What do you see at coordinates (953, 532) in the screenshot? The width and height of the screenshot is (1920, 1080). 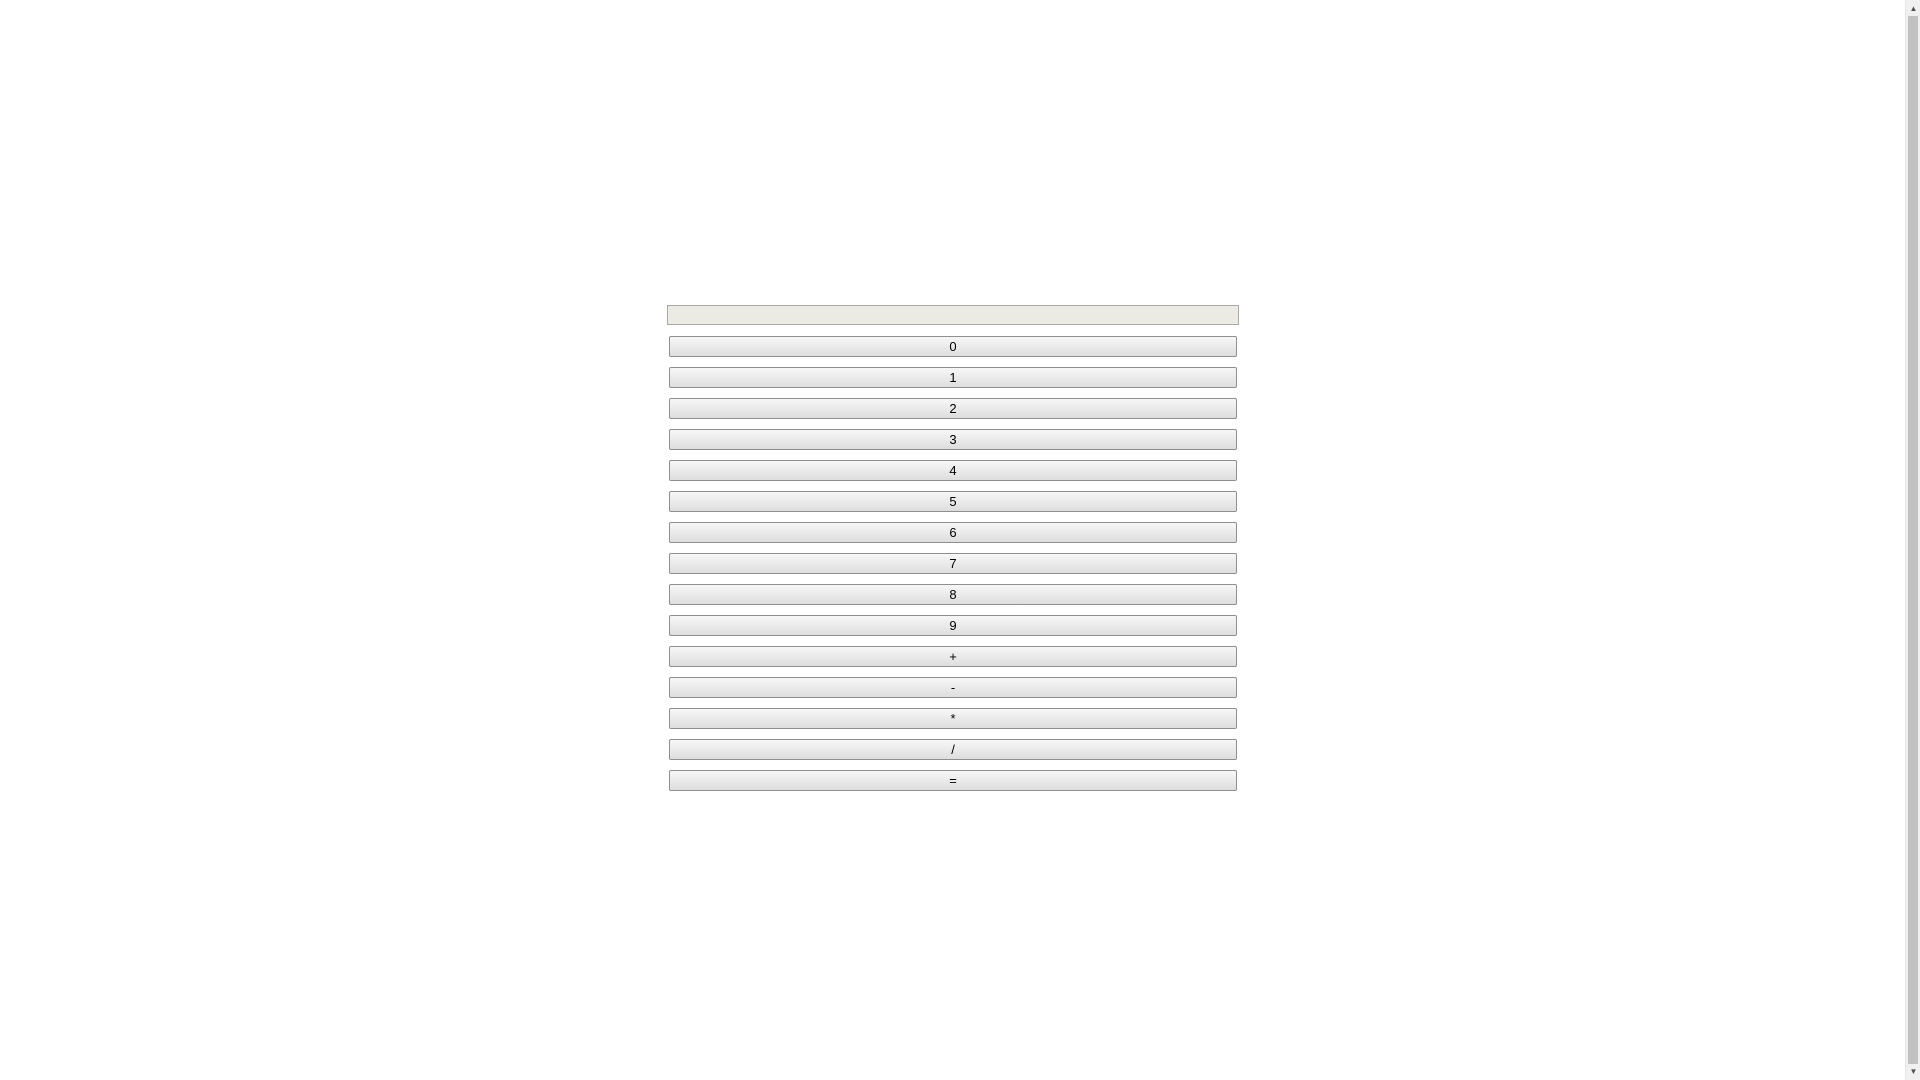 I see `key-6-button: 6` at bounding box center [953, 532].